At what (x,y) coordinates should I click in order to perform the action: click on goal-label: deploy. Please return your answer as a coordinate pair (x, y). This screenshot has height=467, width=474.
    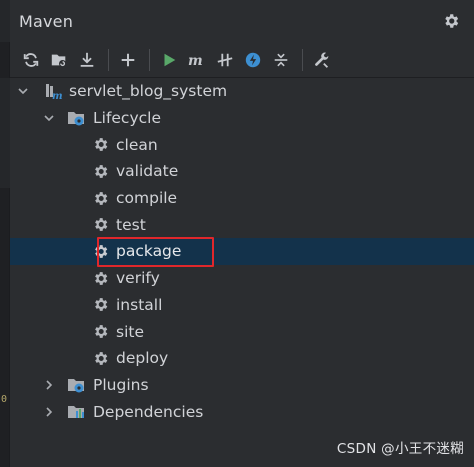
    Looking at the image, I should click on (142, 358).